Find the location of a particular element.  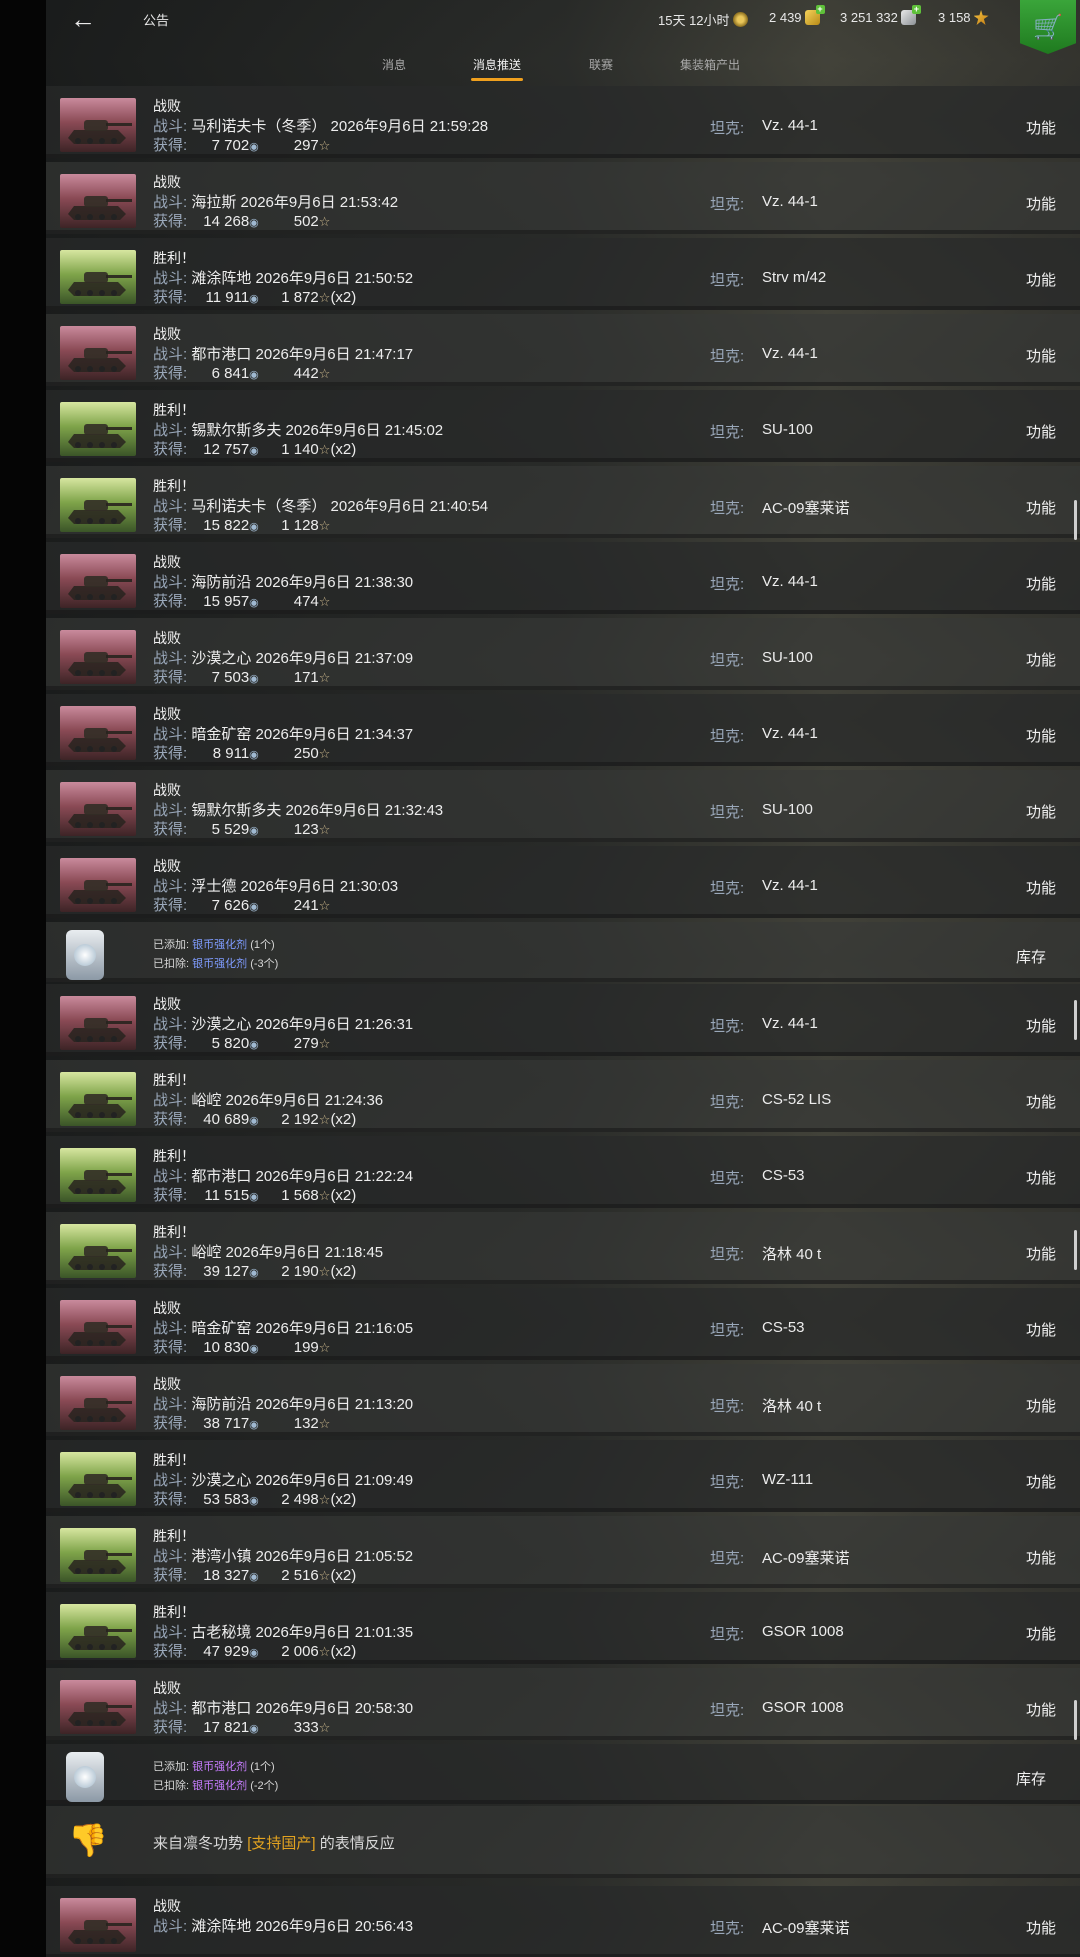

add-credits-icon: + is located at coordinates (916, 9).